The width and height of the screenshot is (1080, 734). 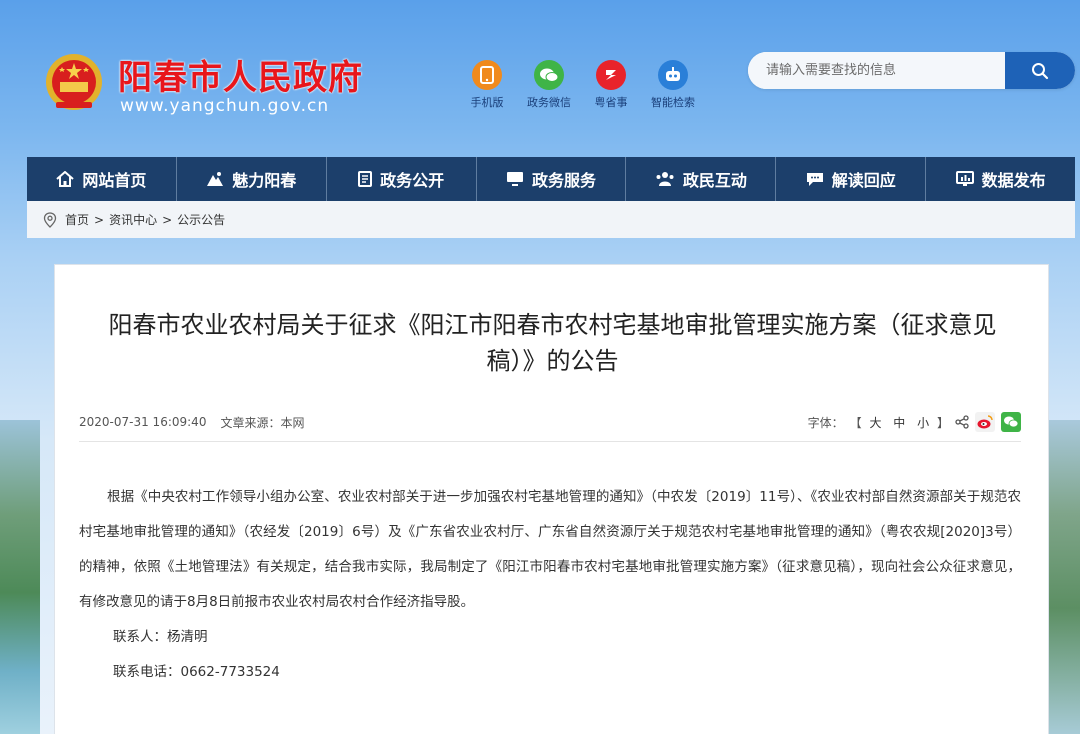 What do you see at coordinates (580, 85) in the screenshot?
I see `quick-links: 手机版 政务微信 粤省事 智能检索` at bounding box center [580, 85].